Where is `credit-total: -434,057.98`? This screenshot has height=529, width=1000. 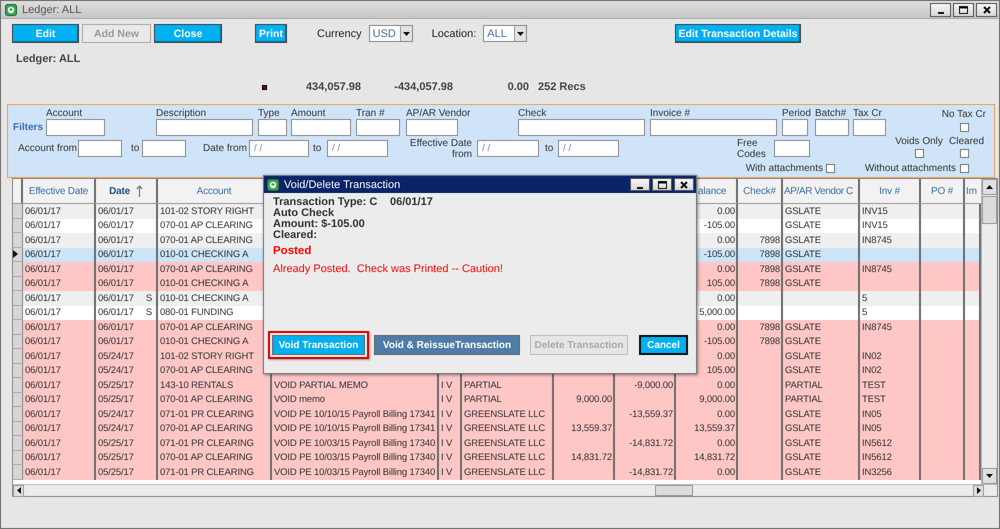 credit-total: -434,057.98 is located at coordinates (423, 87).